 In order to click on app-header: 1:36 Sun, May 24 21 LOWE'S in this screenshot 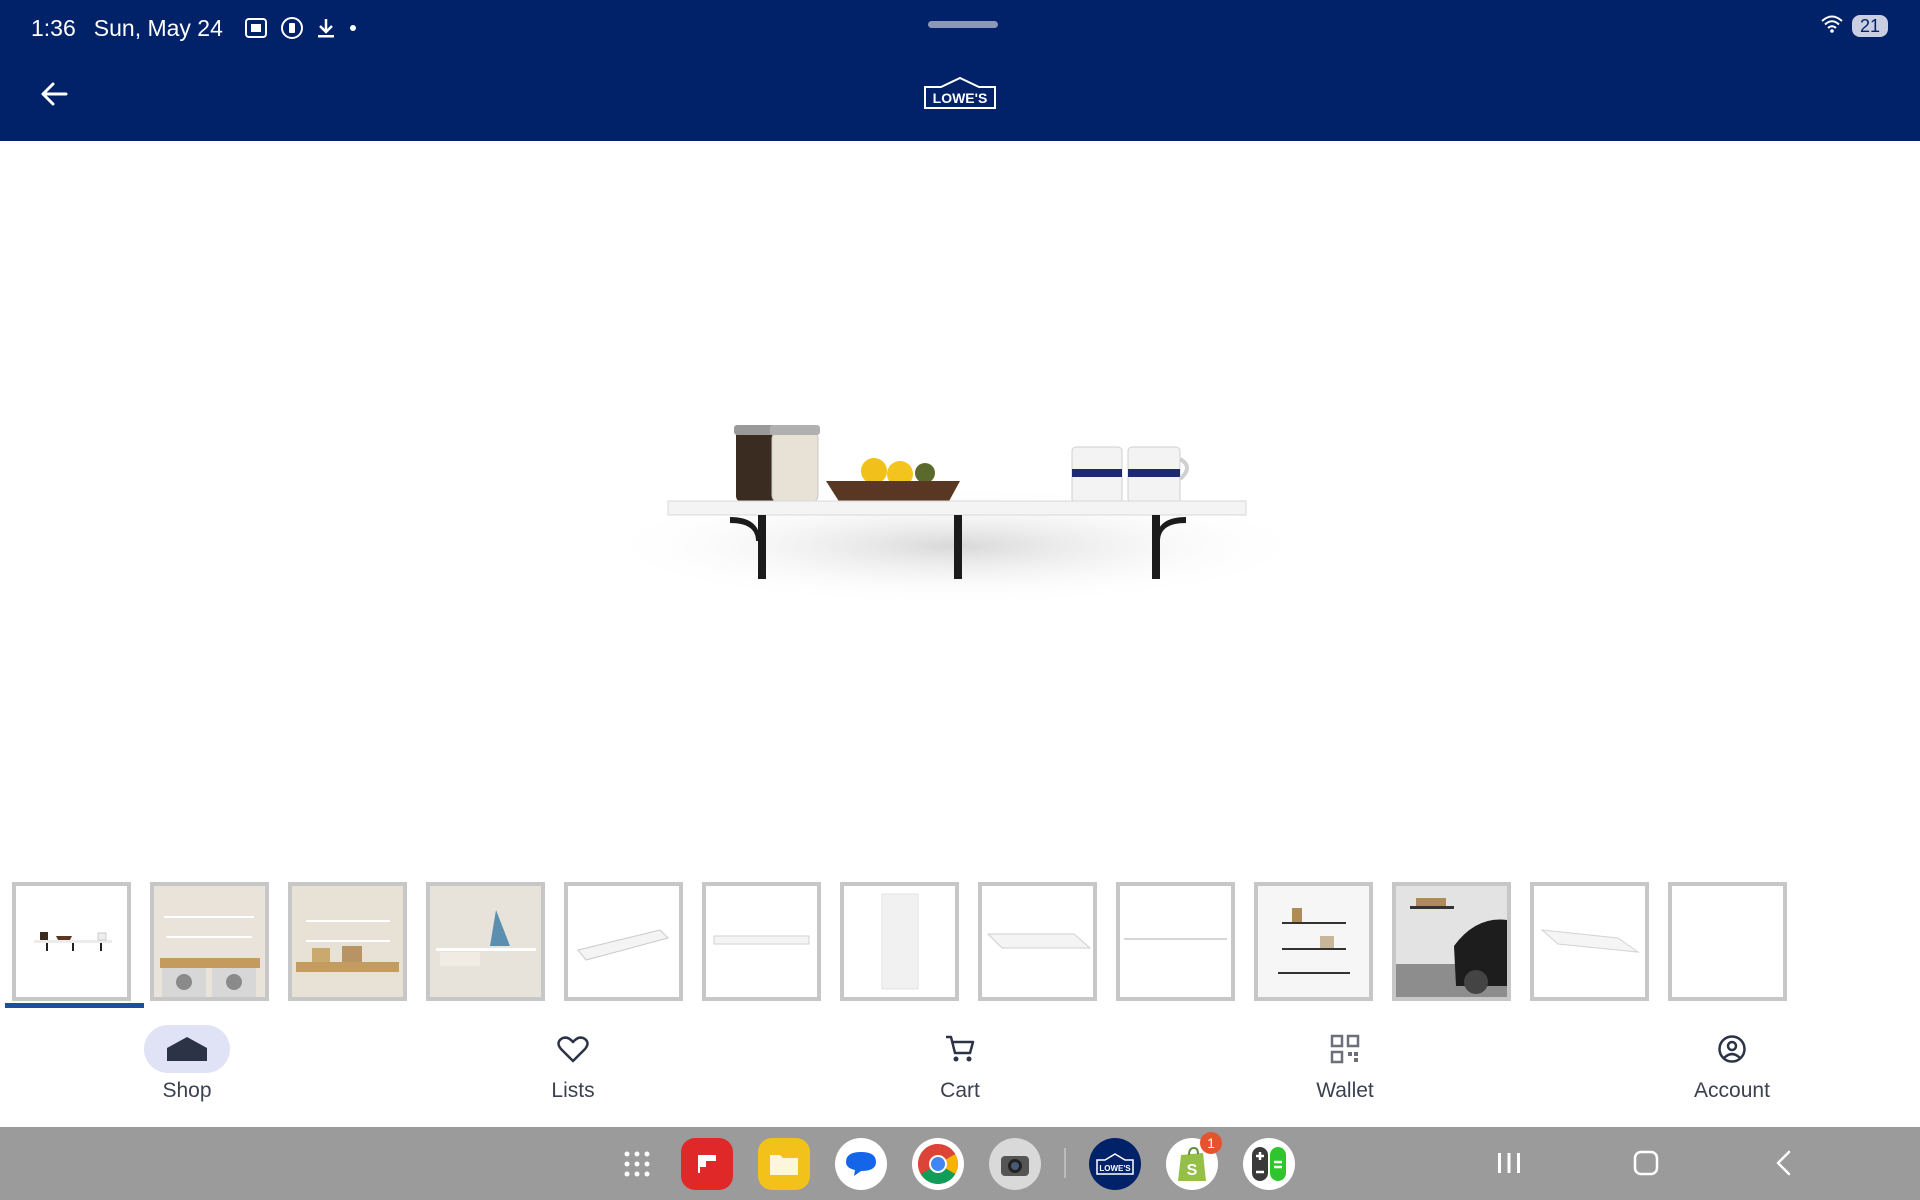, I will do `click(960, 70)`.